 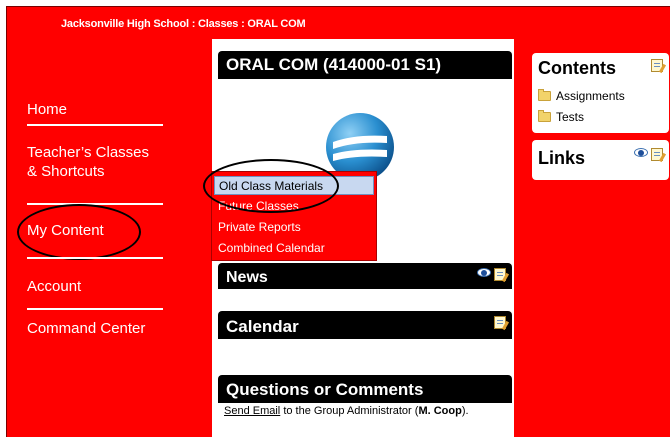 I want to click on nav-account: Account, so click(x=54, y=286).